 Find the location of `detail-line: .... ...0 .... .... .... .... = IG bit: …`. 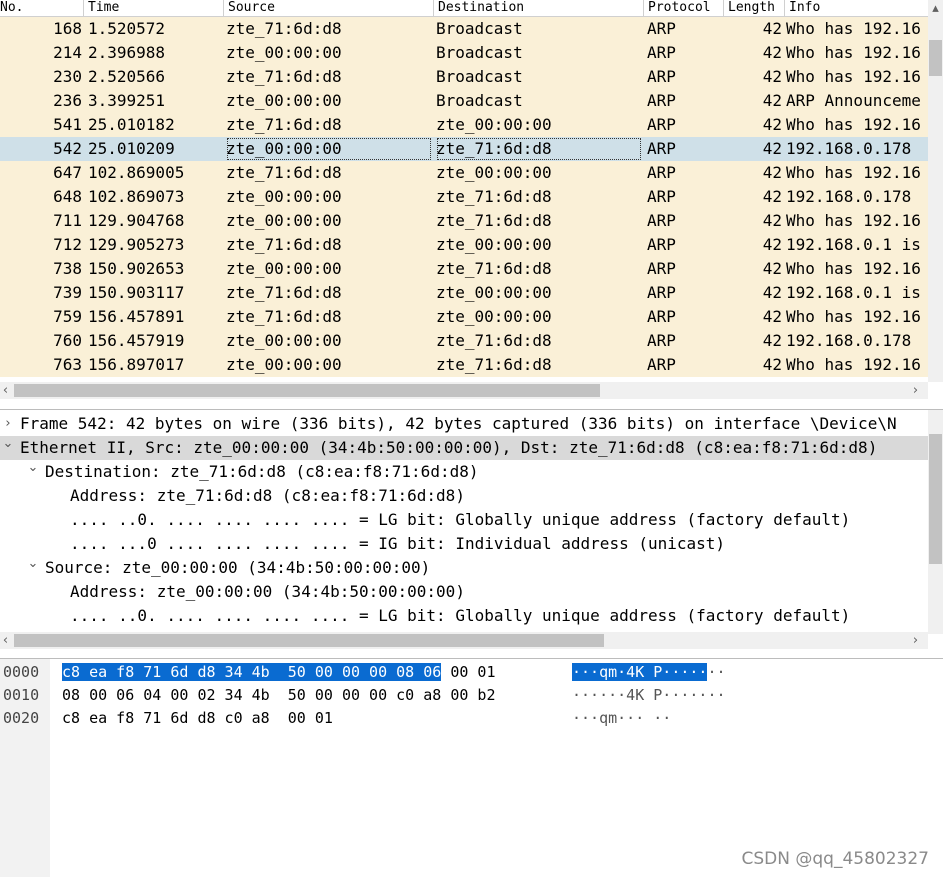

detail-line: .... ...0 .... .... .... .... = IG bit: … is located at coordinates (464, 544).